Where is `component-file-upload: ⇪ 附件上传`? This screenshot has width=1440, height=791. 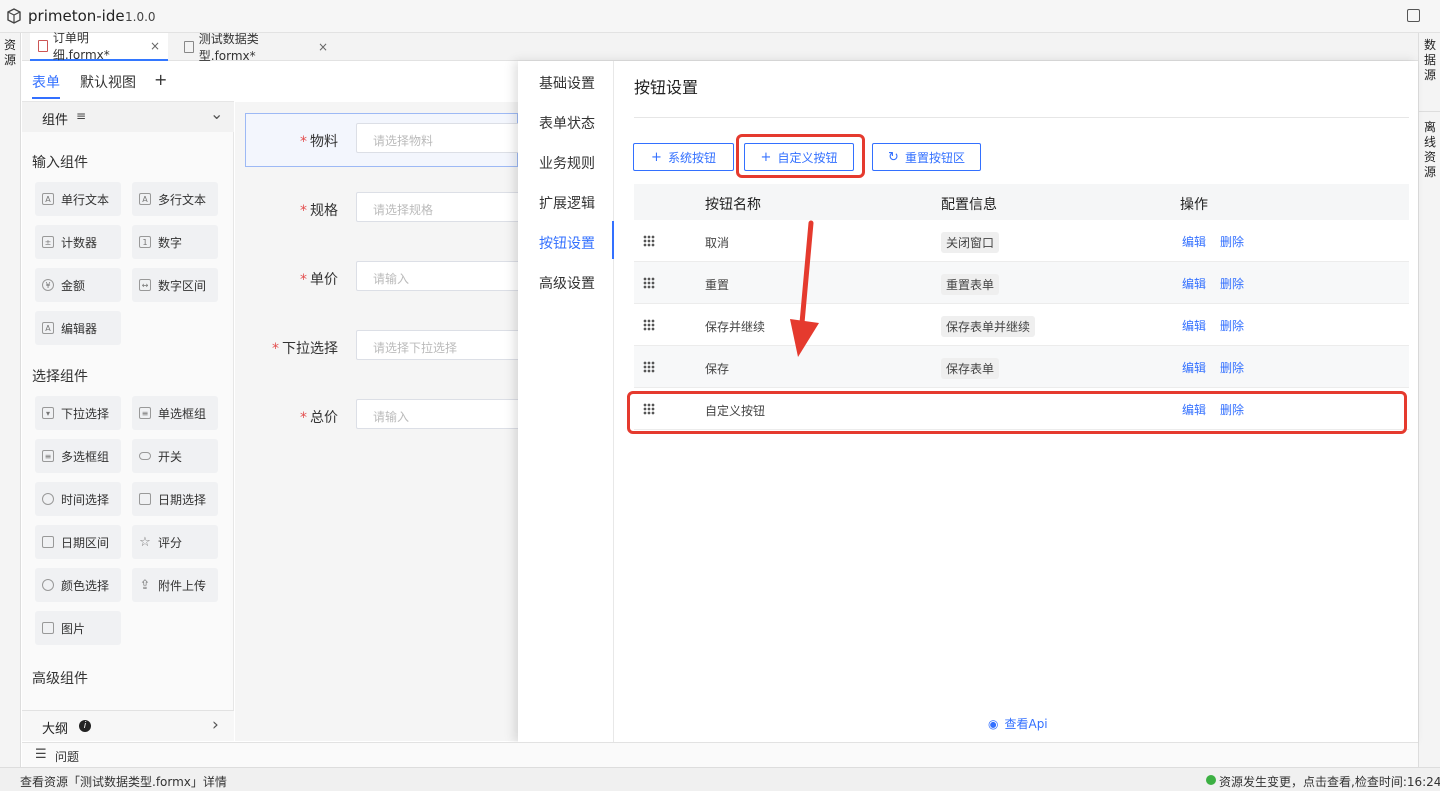
component-file-upload: ⇪ 附件上传 is located at coordinates (175, 585).